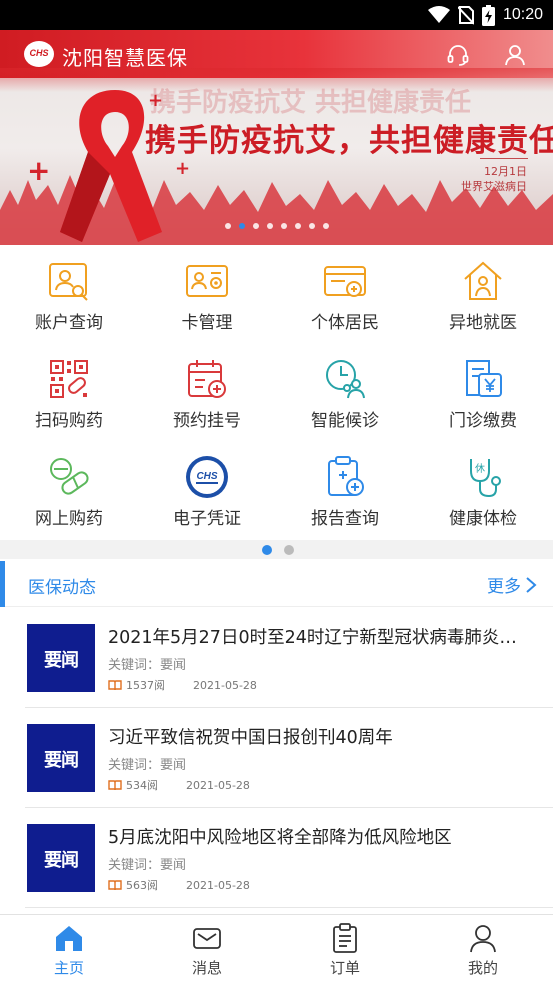 This screenshot has height=983, width=553. I want to click on svg-text: 休, so click(480, 469).